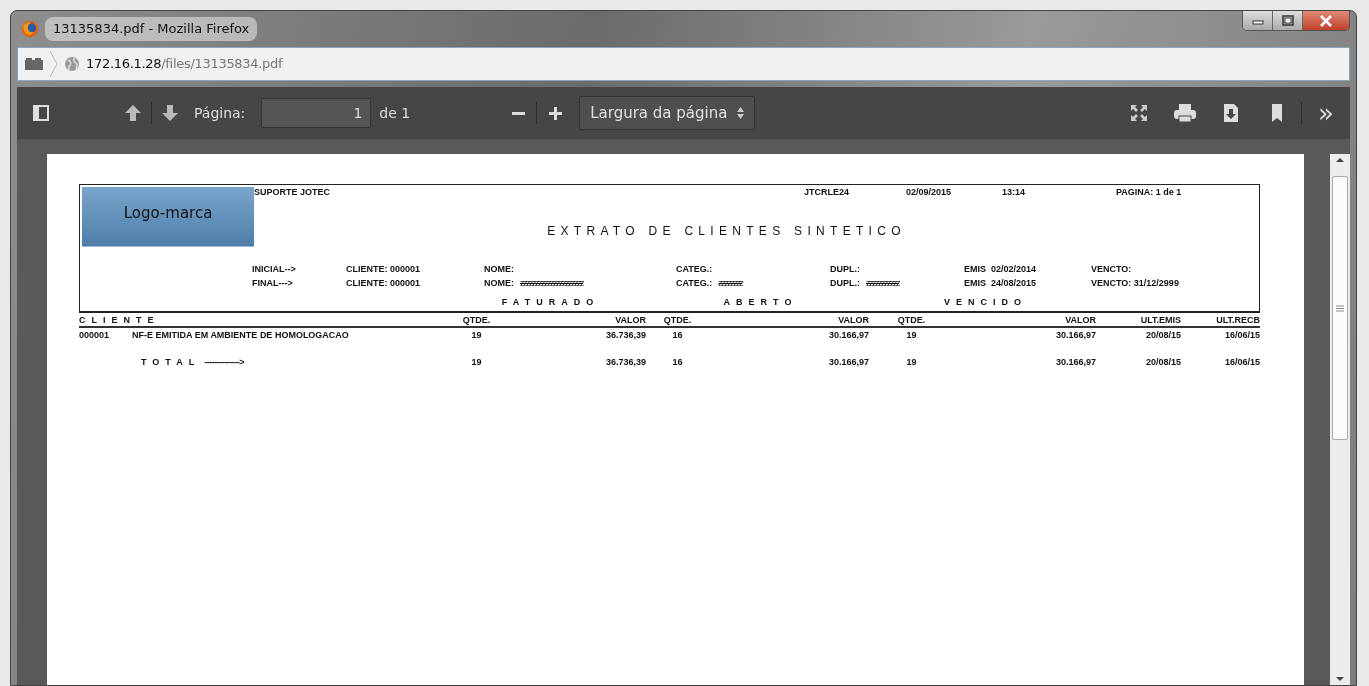  I want to click on column-header: ULT.EMIS, so click(1160, 321).